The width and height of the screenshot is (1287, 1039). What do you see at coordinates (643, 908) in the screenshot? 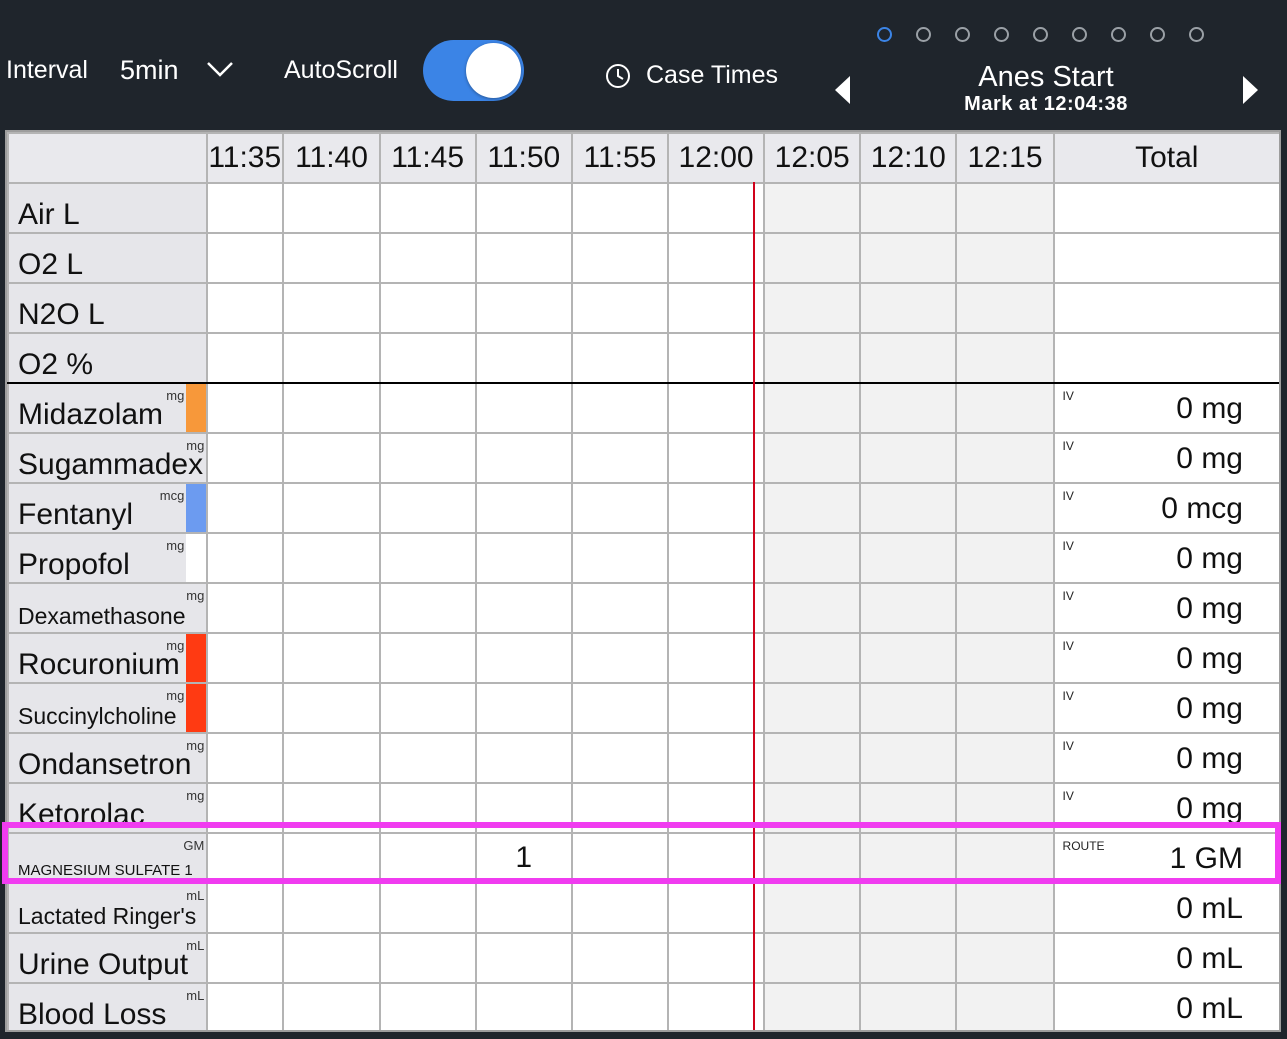
I see `table-row: Lactated Ringer's mL 0 mL` at bounding box center [643, 908].